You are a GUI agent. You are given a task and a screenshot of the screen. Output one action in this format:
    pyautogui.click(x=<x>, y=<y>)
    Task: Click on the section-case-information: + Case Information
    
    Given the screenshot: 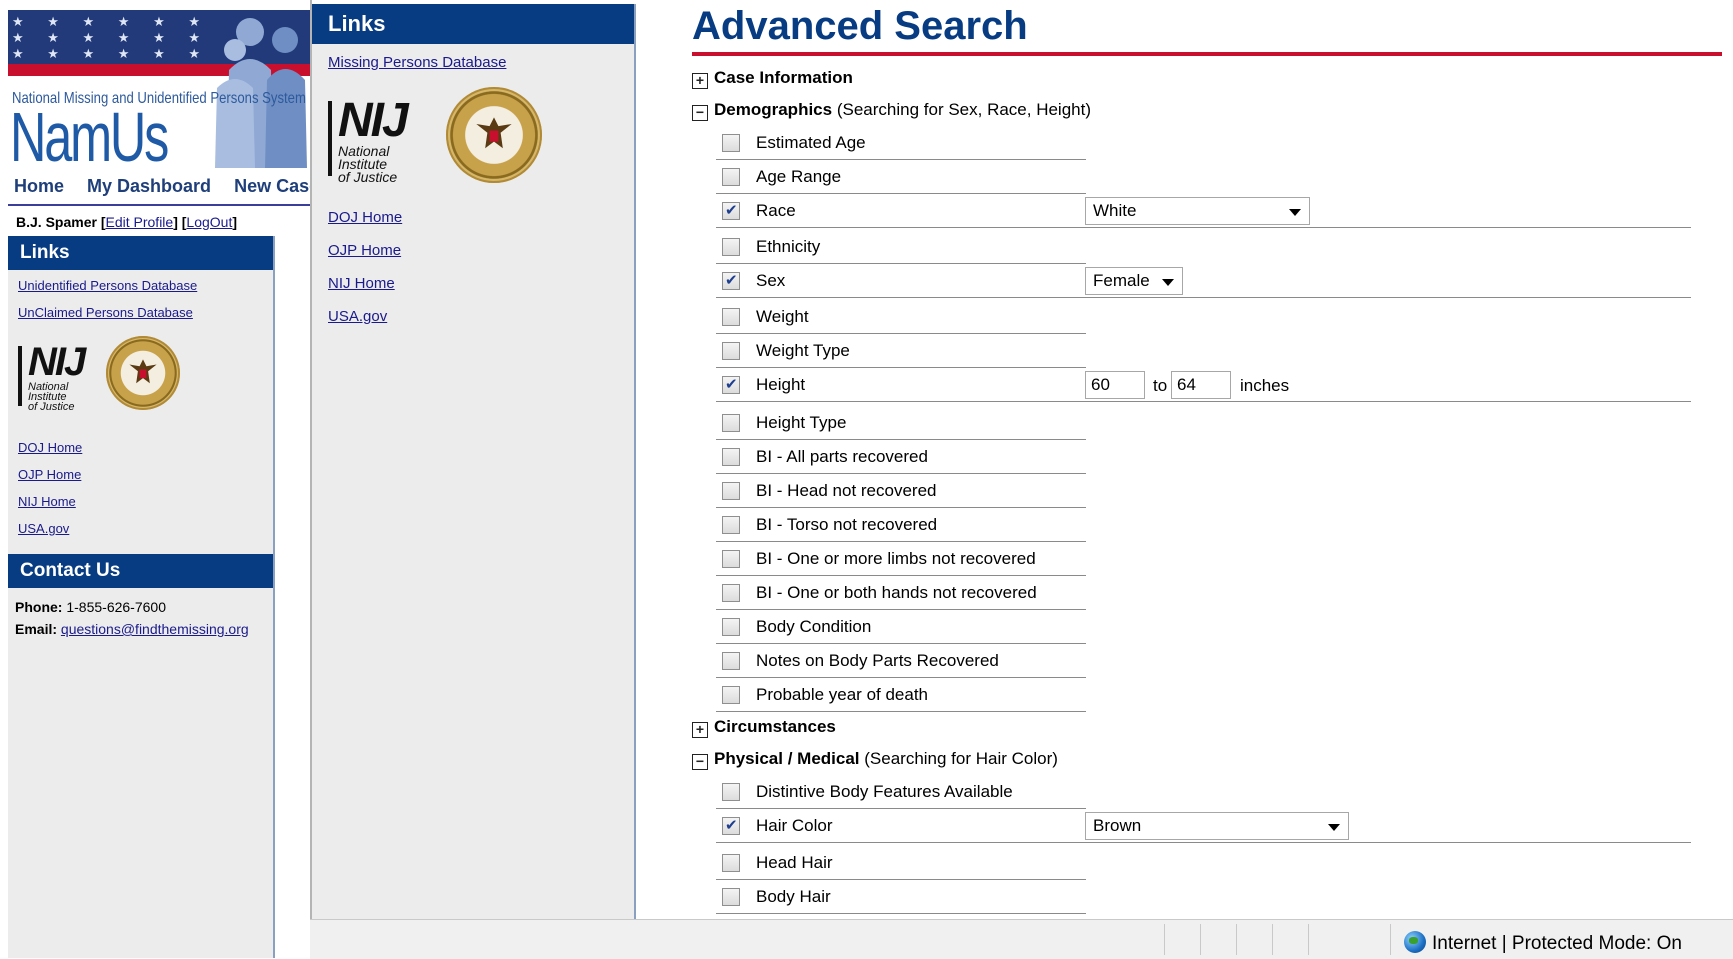 What is the action you would take?
    pyautogui.click(x=772, y=78)
    